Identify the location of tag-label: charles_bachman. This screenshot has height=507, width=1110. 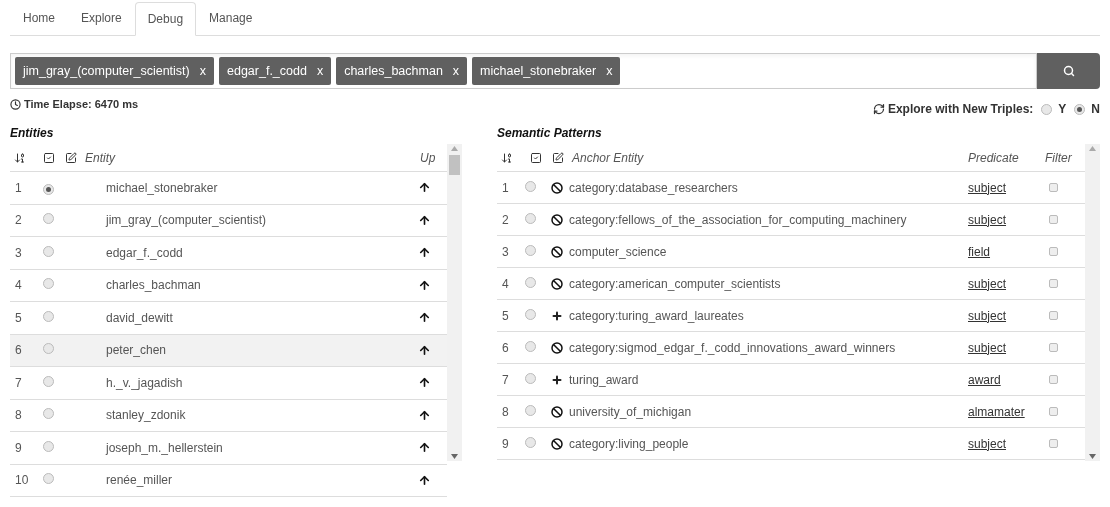
(393, 71).